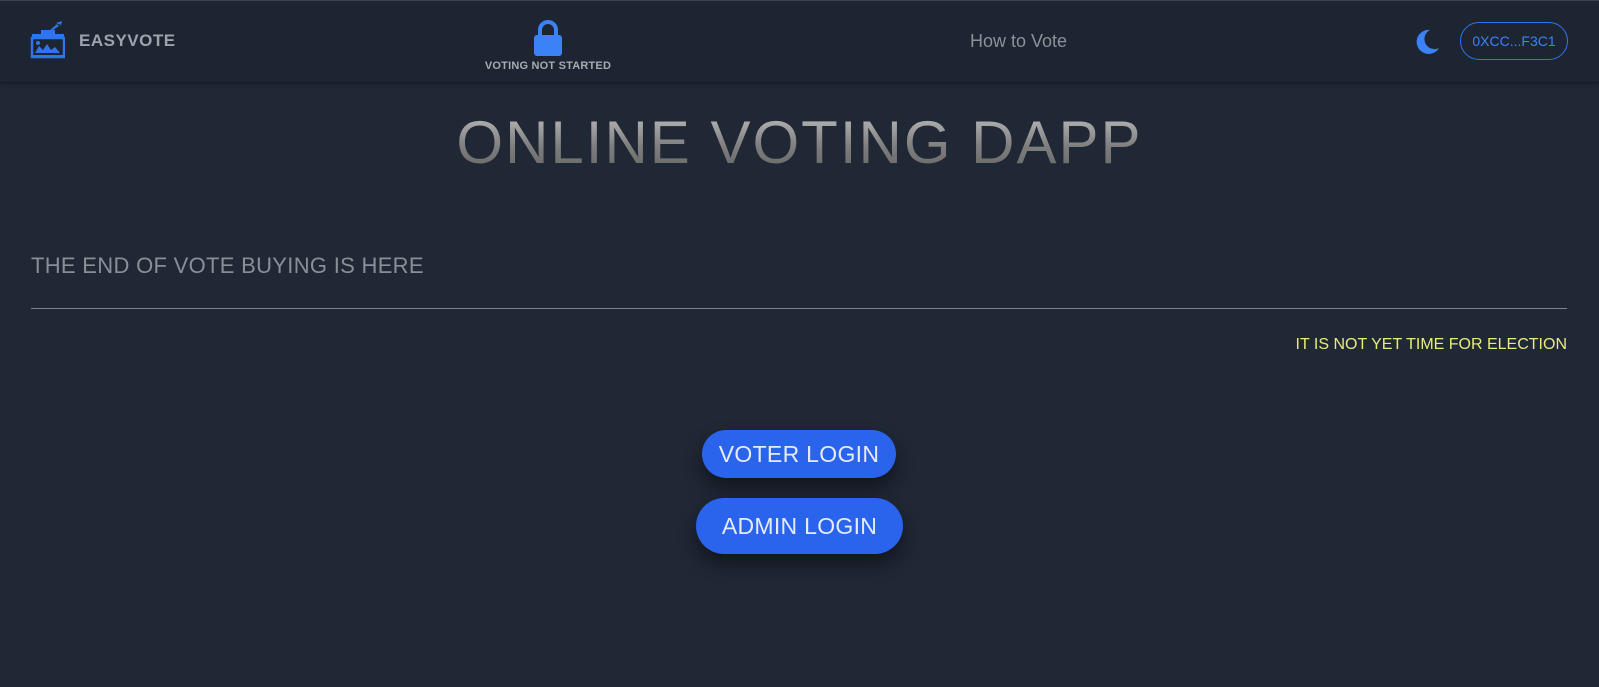  What do you see at coordinates (1514, 41) in the screenshot?
I see `wallet-address-button: 0XCC...F3C1` at bounding box center [1514, 41].